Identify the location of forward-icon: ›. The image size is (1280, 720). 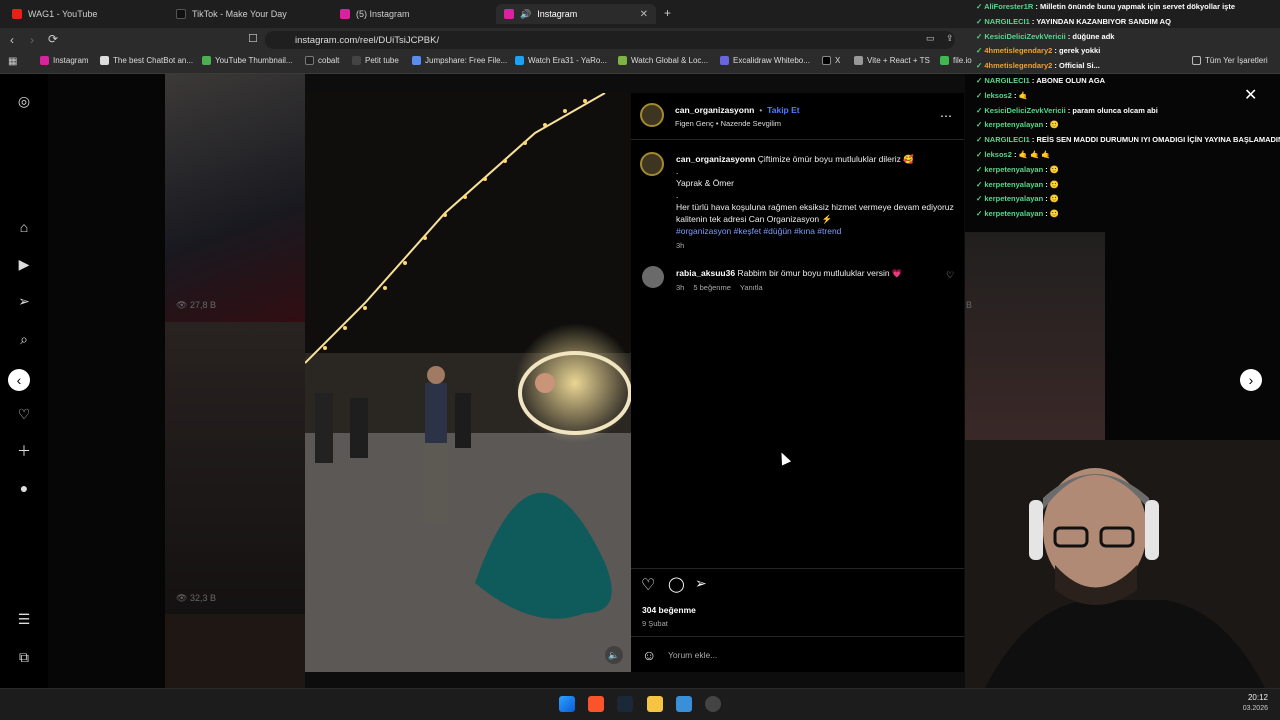
(32, 40).